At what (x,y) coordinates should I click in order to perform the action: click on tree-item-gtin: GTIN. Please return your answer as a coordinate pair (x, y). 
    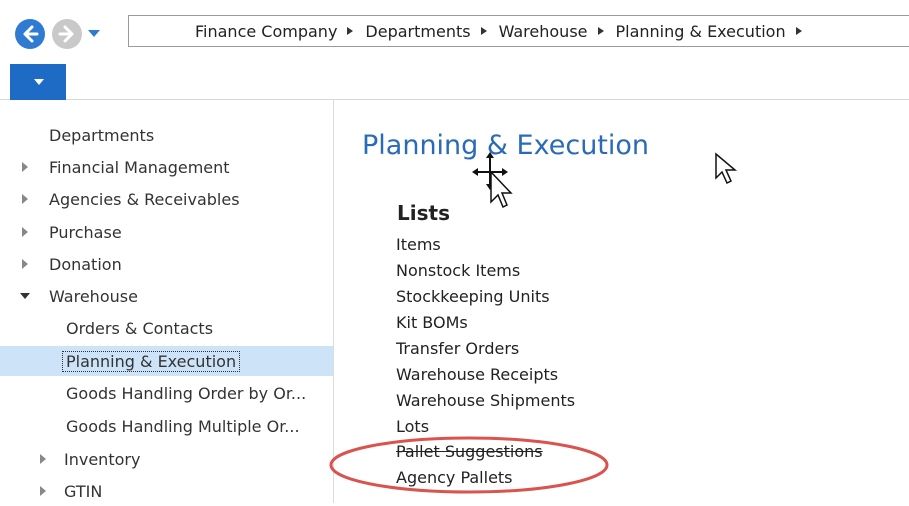
    Looking at the image, I should click on (166, 491).